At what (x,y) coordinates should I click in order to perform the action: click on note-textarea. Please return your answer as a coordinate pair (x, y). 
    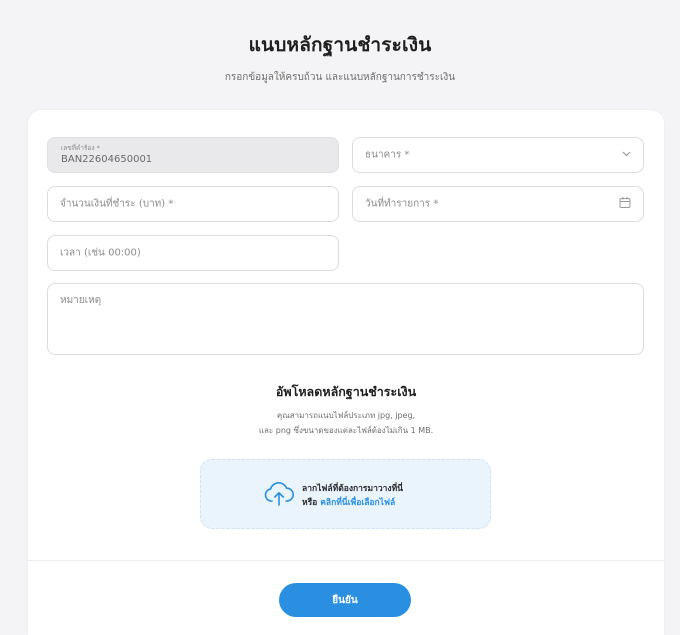
    Looking at the image, I should click on (345, 319).